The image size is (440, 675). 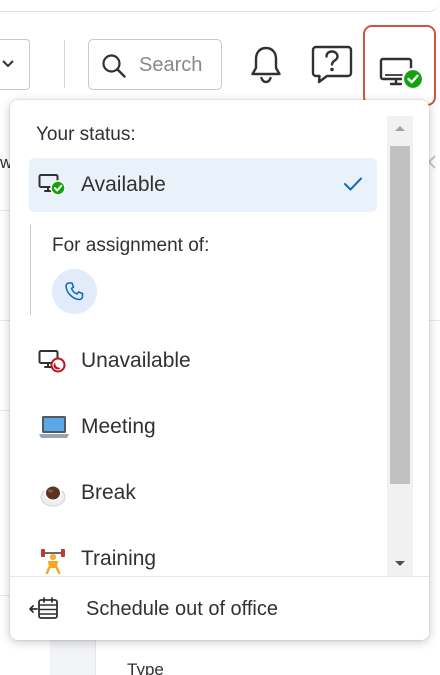 I want to click on status-option-meeting: Meeting, so click(x=203, y=427).